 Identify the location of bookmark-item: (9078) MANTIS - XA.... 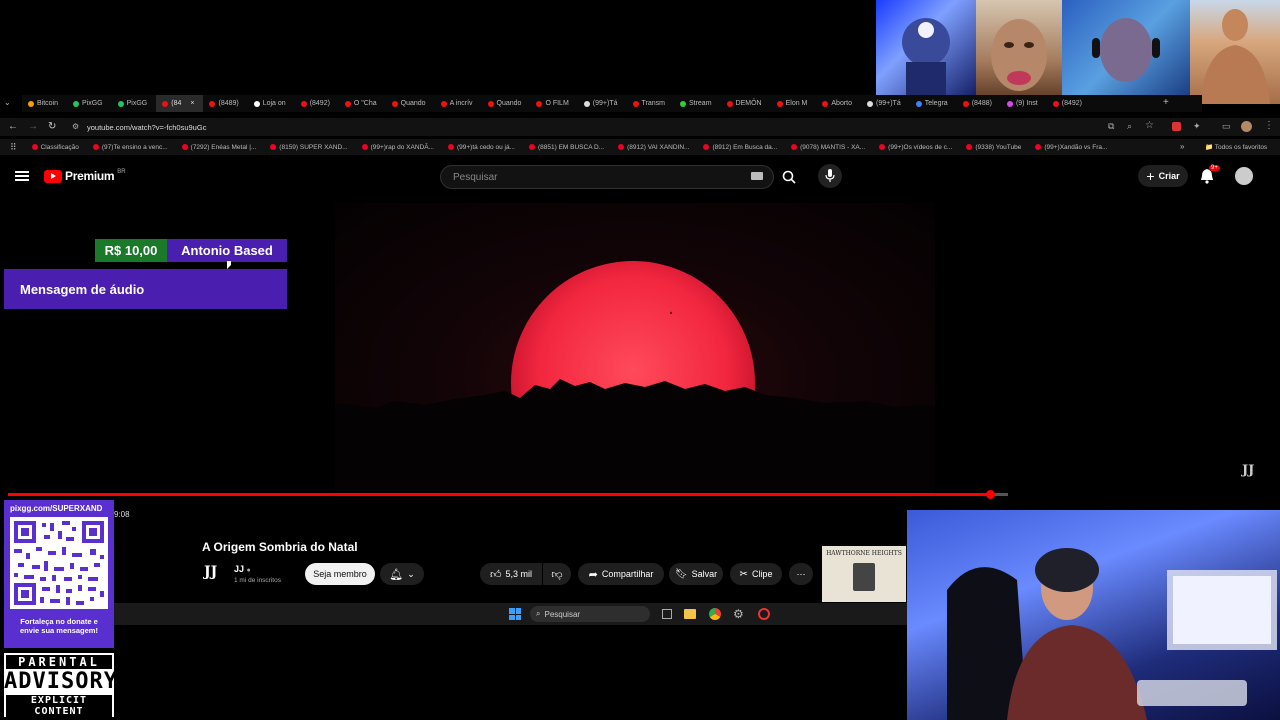
(828, 147).